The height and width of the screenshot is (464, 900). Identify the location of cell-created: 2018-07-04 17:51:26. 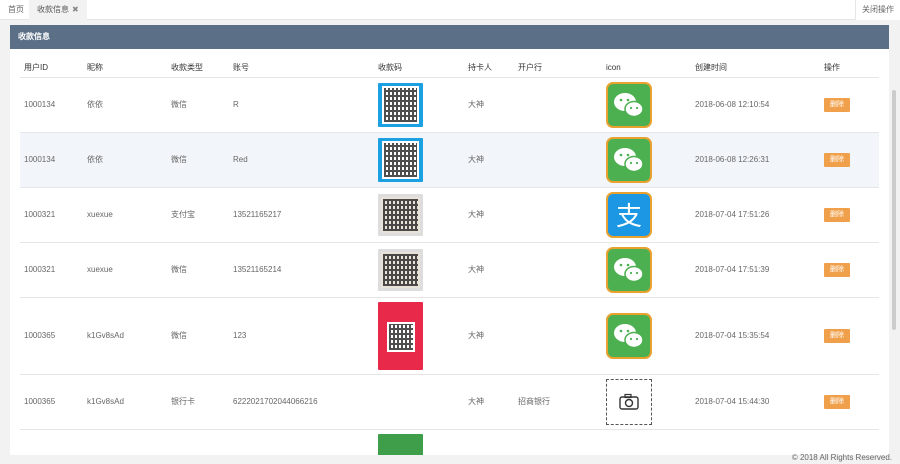
(755, 215).